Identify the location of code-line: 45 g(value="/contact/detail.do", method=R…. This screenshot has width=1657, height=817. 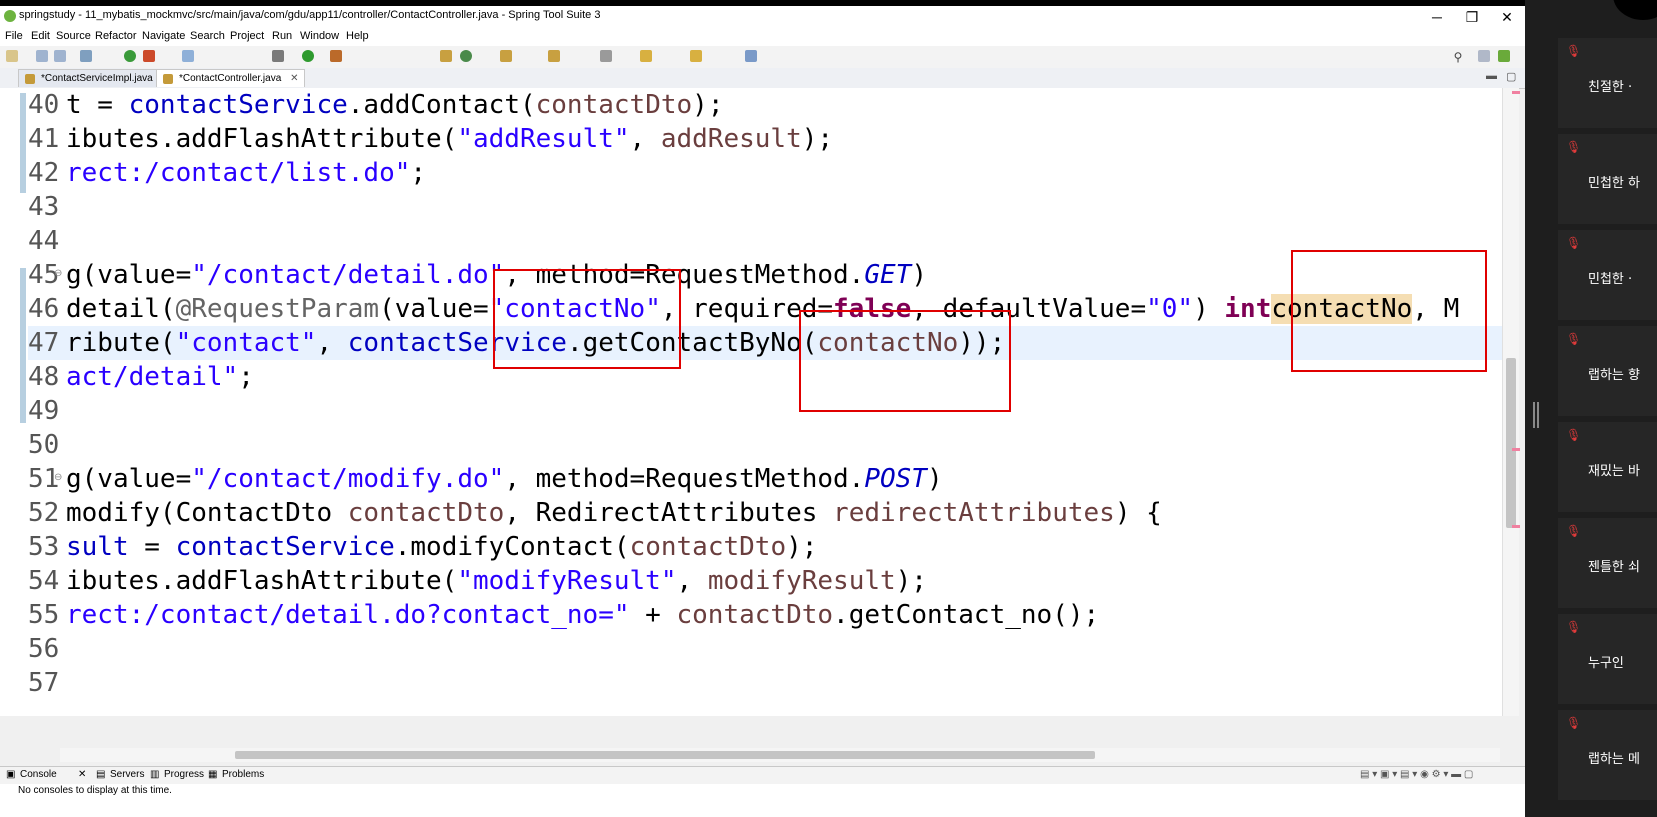
(765, 275).